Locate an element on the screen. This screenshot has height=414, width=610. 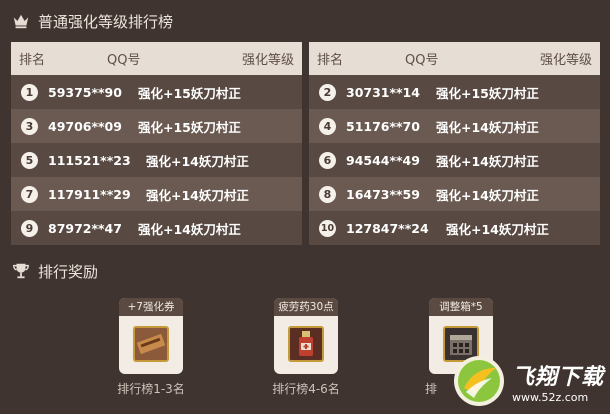
reward-tag: 疲劳药30点 is located at coordinates (306, 307).